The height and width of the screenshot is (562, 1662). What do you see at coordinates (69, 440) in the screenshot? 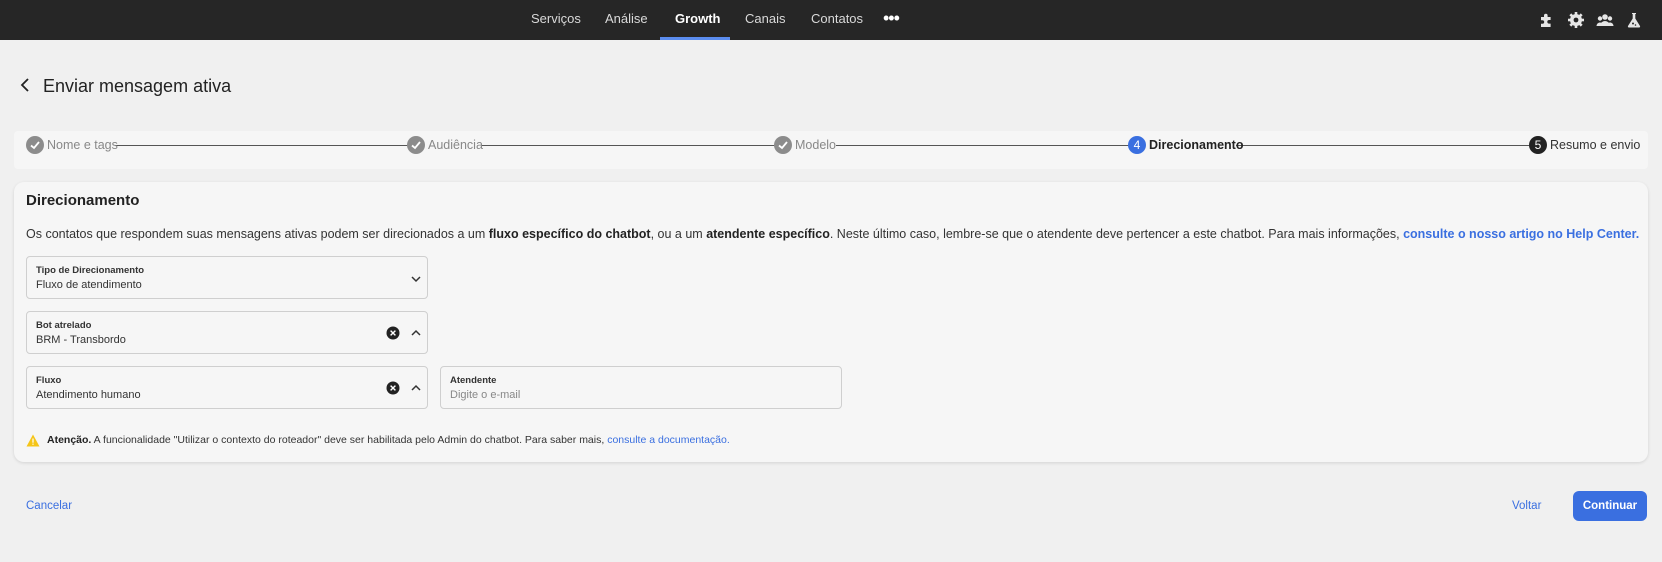
I see `attention-label: Atenção.` at bounding box center [69, 440].